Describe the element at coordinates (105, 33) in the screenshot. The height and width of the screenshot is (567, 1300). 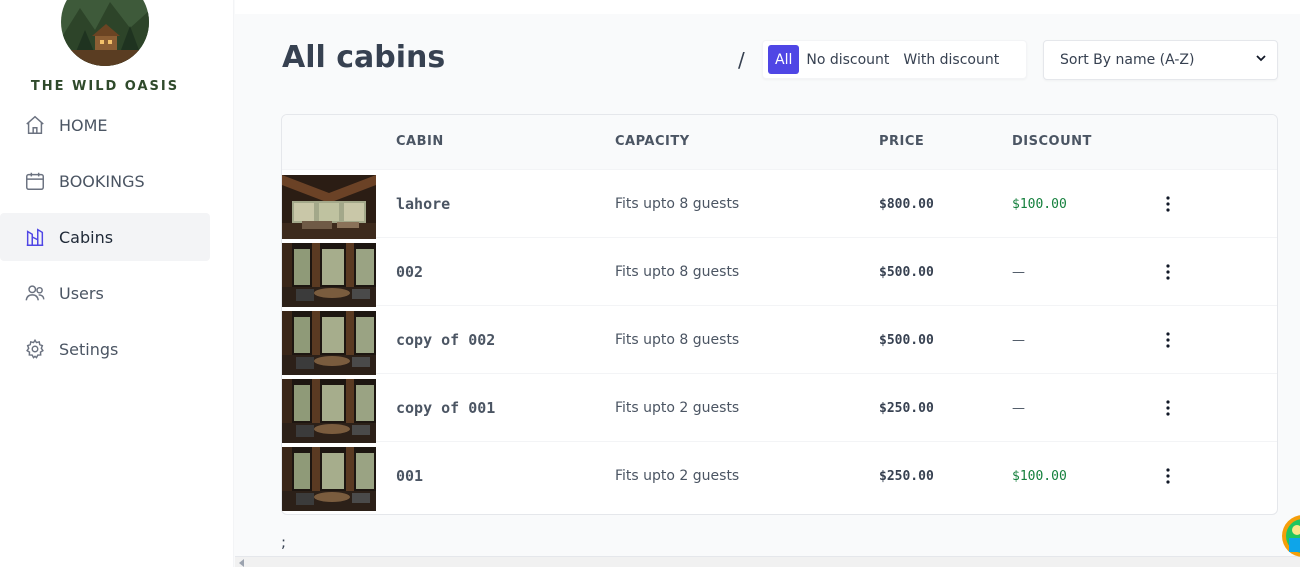
I see `logo` at that location.